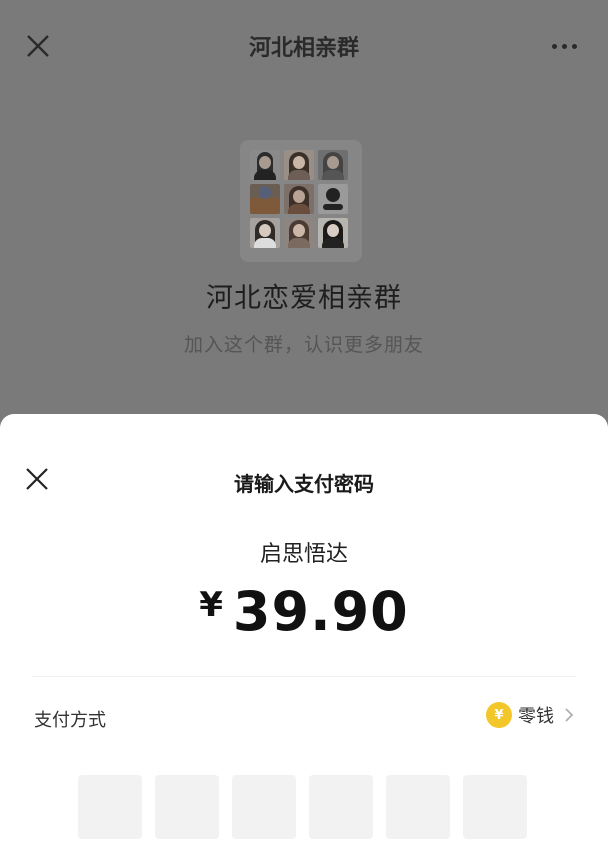  What do you see at coordinates (70, 720) in the screenshot?
I see `payment-method-label: 支付方式` at bounding box center [70, 720].